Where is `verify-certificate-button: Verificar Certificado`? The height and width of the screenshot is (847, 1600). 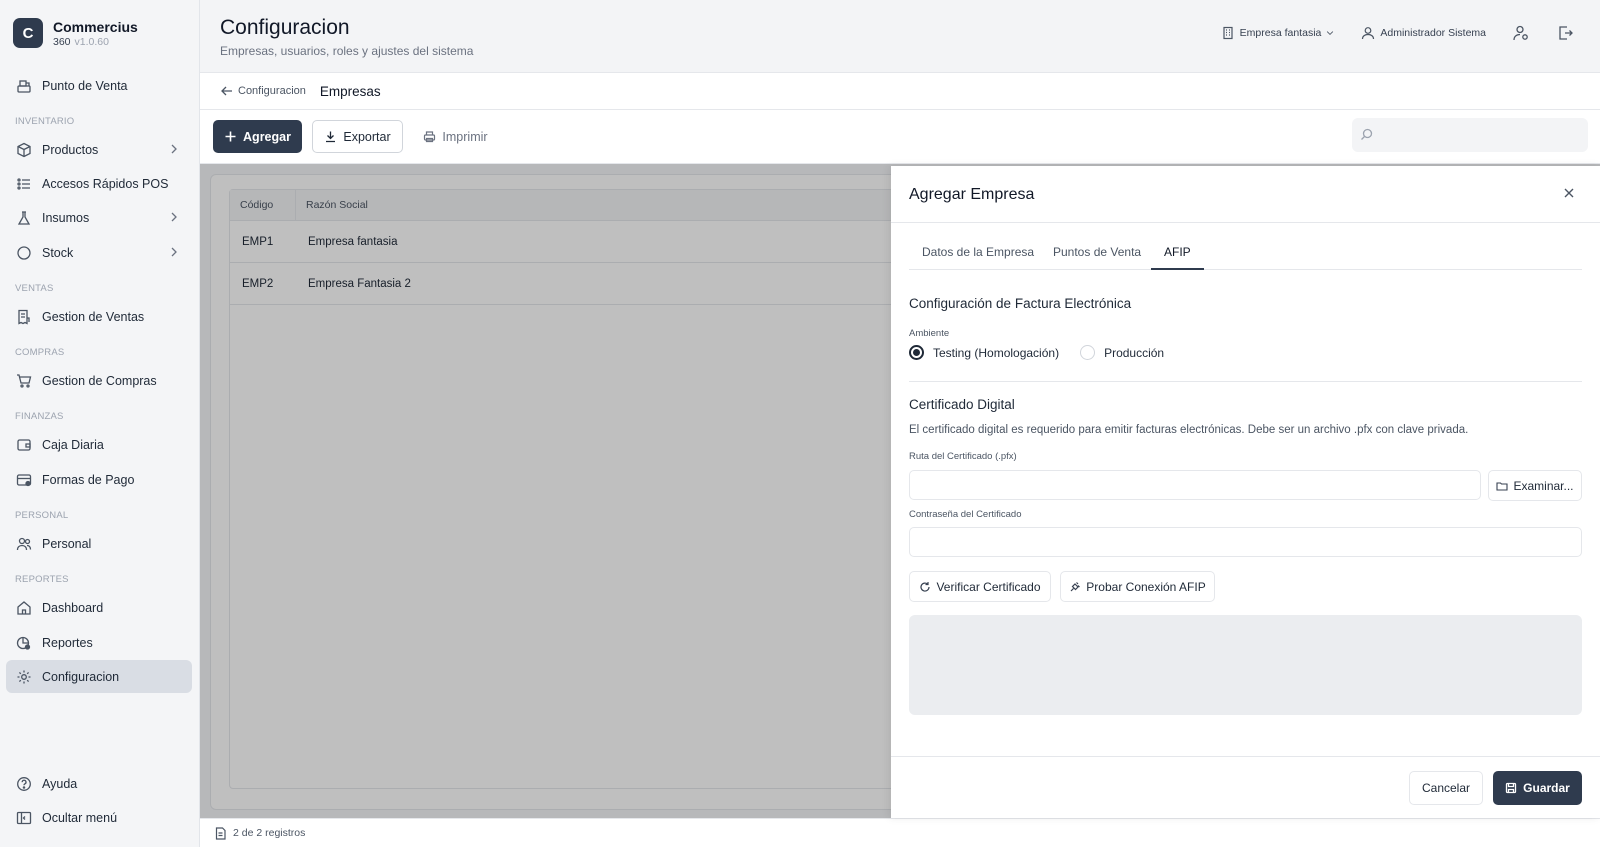
verify-certificate-button: Verificar Certificado is located at coordinates (980, 586).